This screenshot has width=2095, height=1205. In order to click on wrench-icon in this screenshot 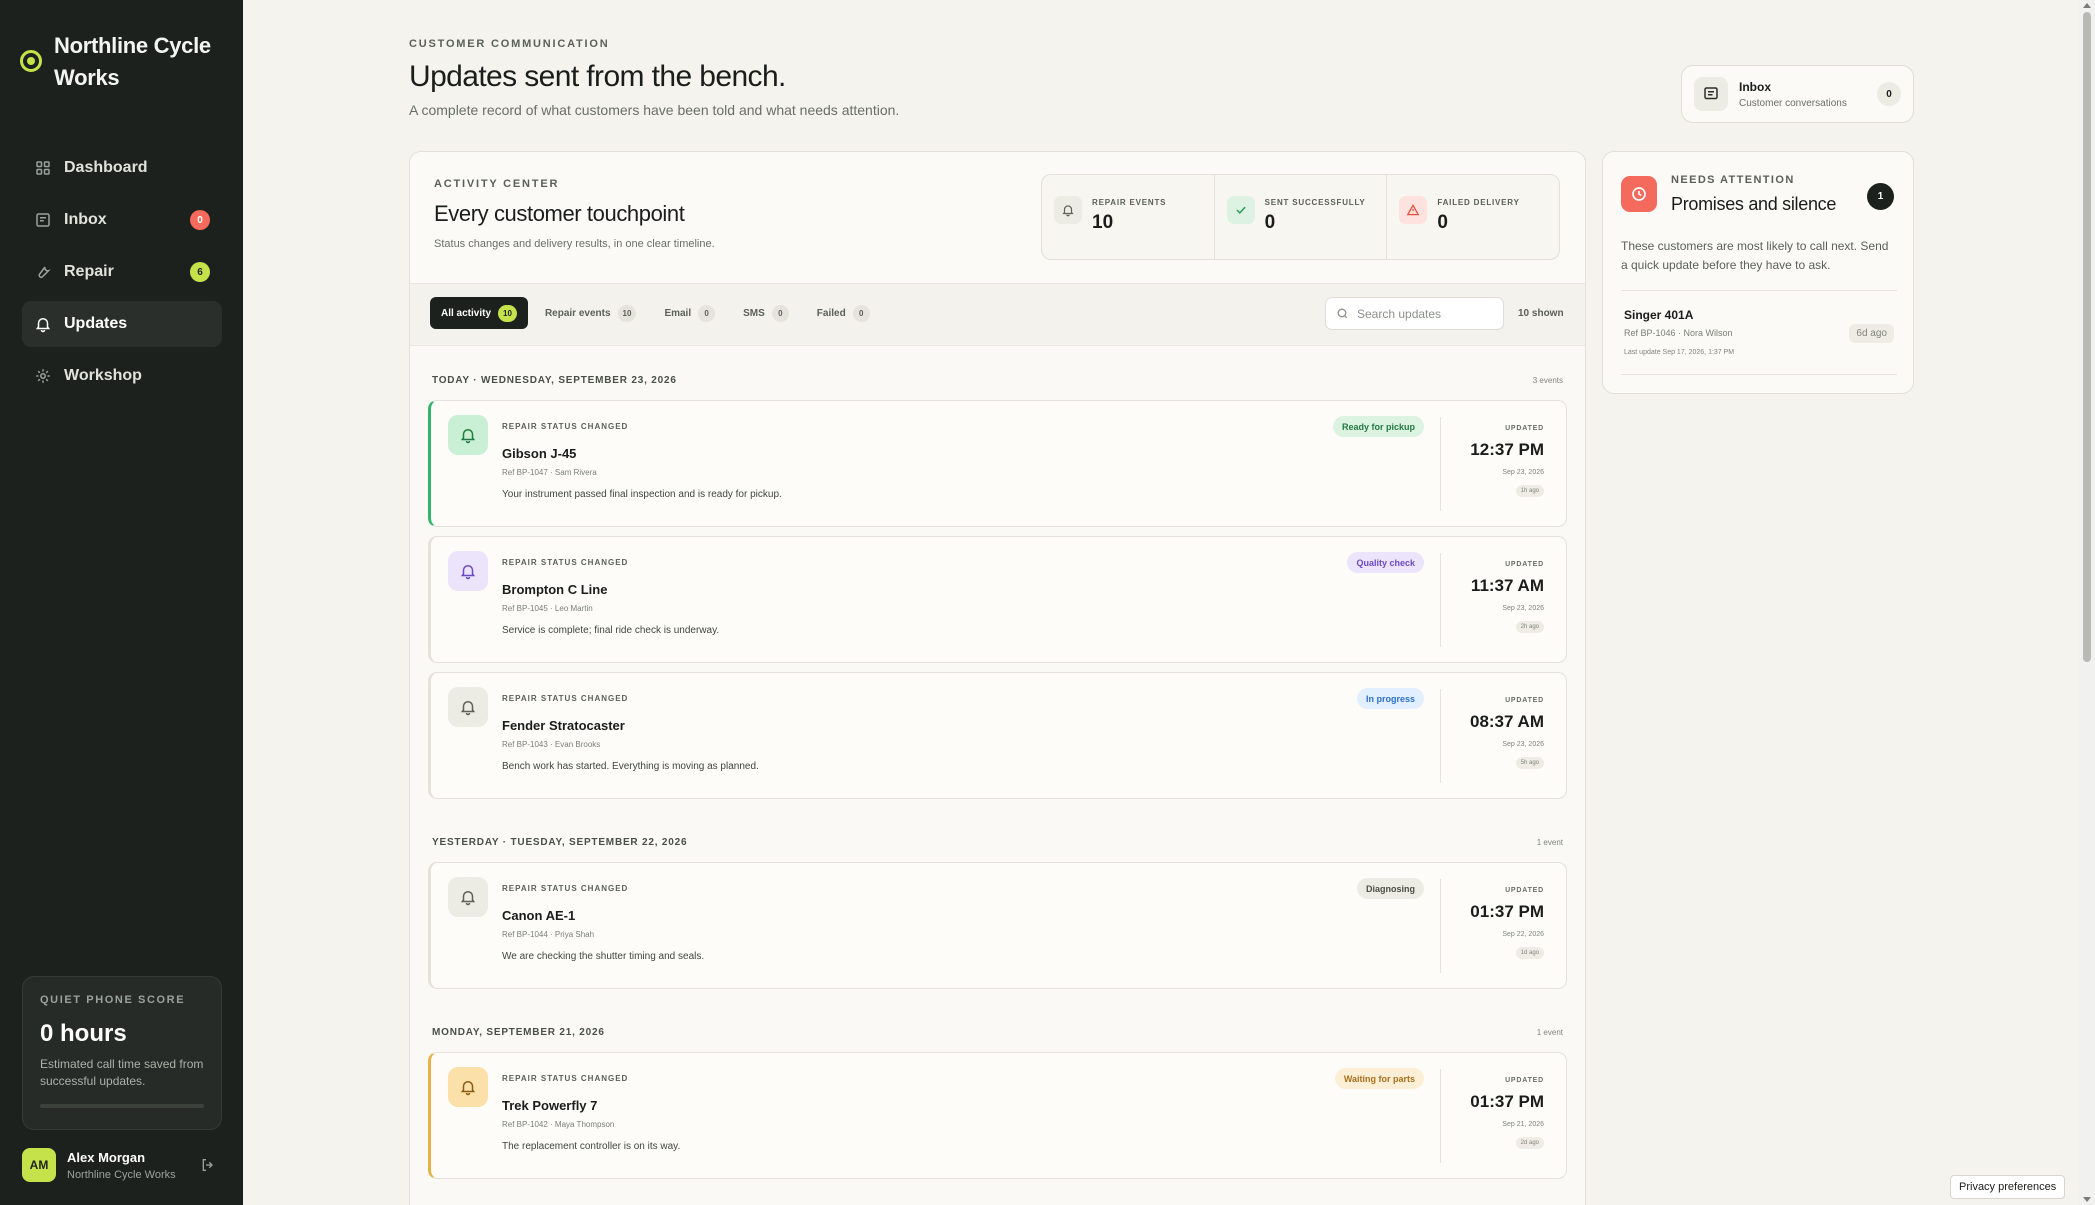, I will do `click(43, 272)`.